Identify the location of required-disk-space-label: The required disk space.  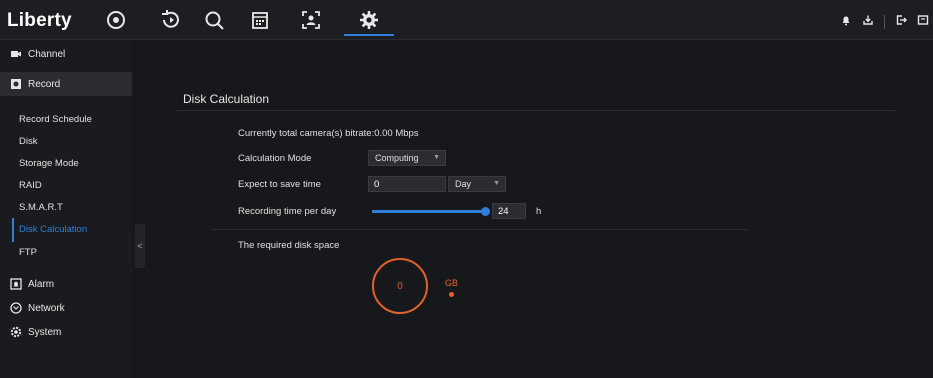
(289, 245).